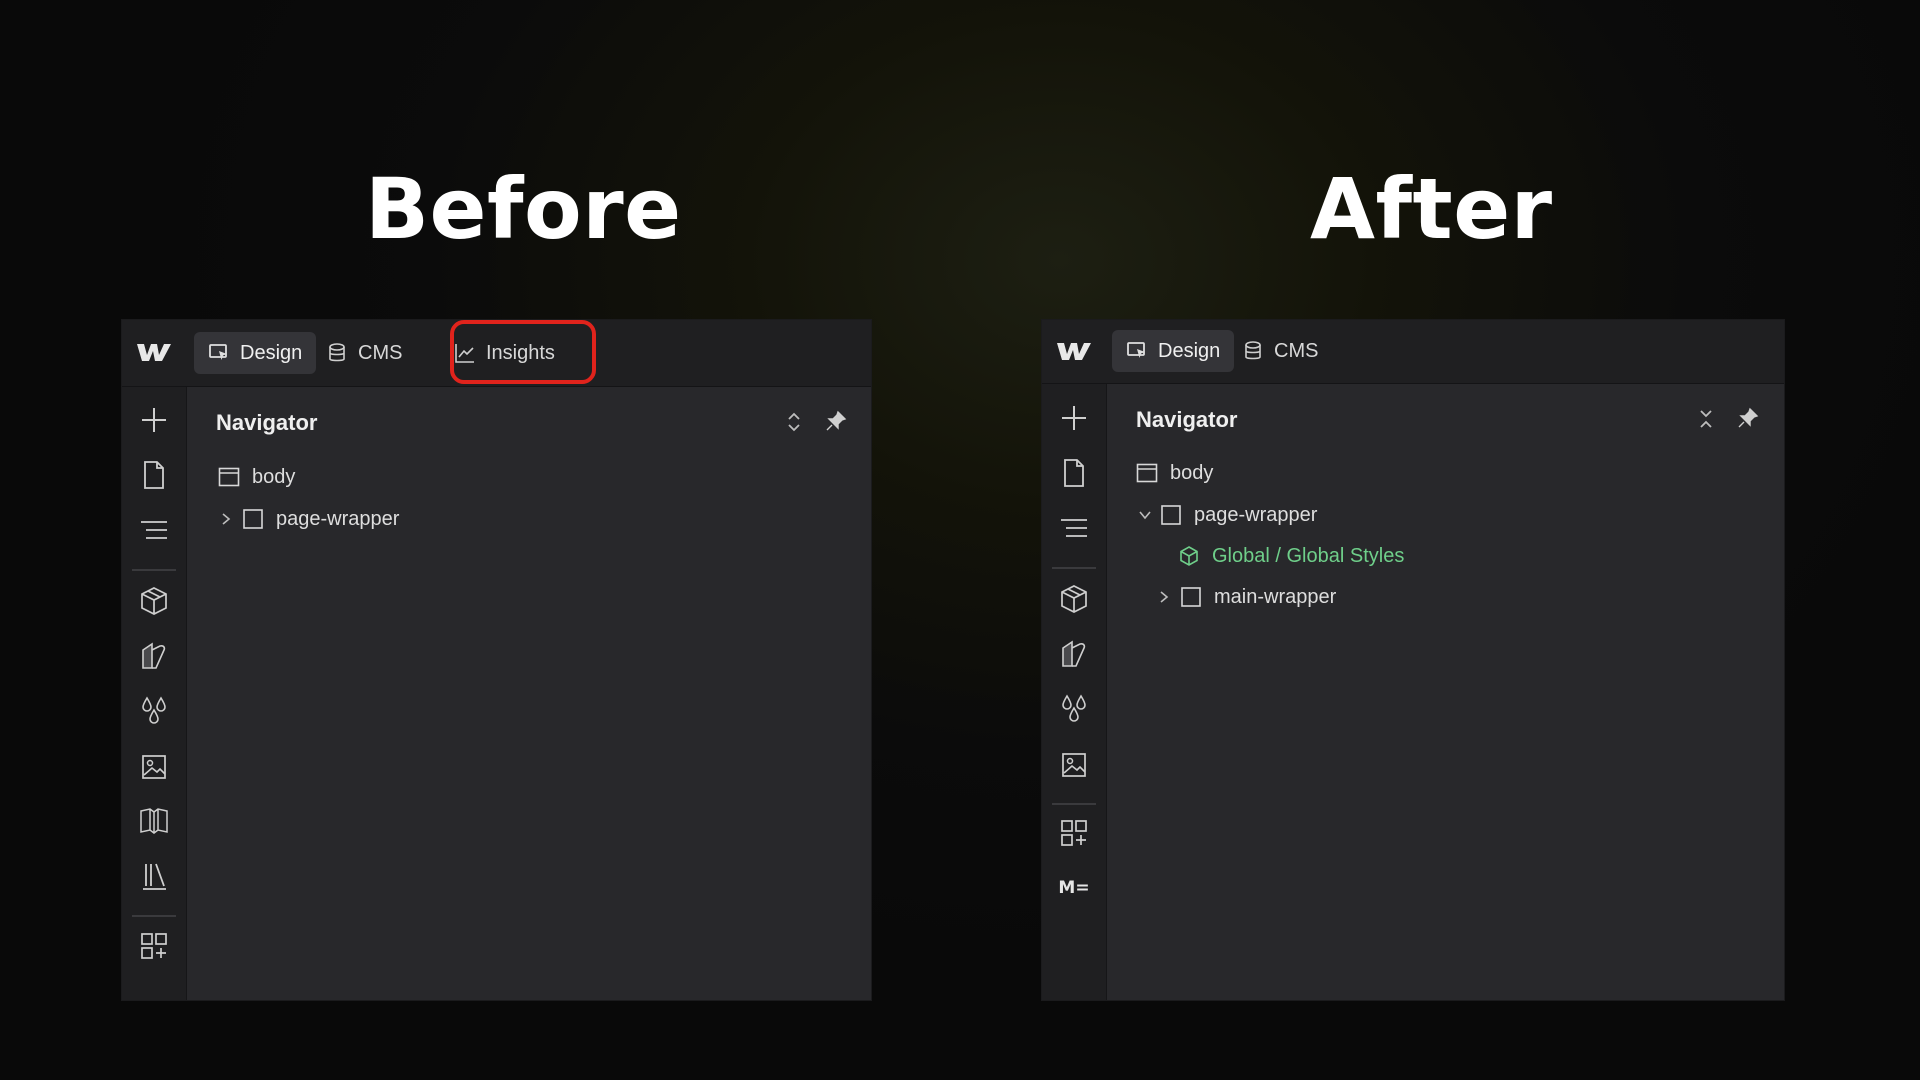 The width and height of the screenshot is (1920, 1080). I want to click on chevron-down-icon, so click(1145, 515).